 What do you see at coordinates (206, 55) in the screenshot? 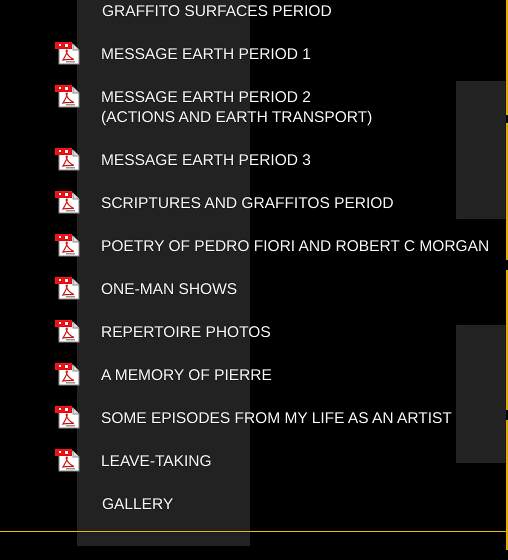
I see `menu-link: MESSAGE EARTH PERIOD 1` at bounding box center [206, 55].